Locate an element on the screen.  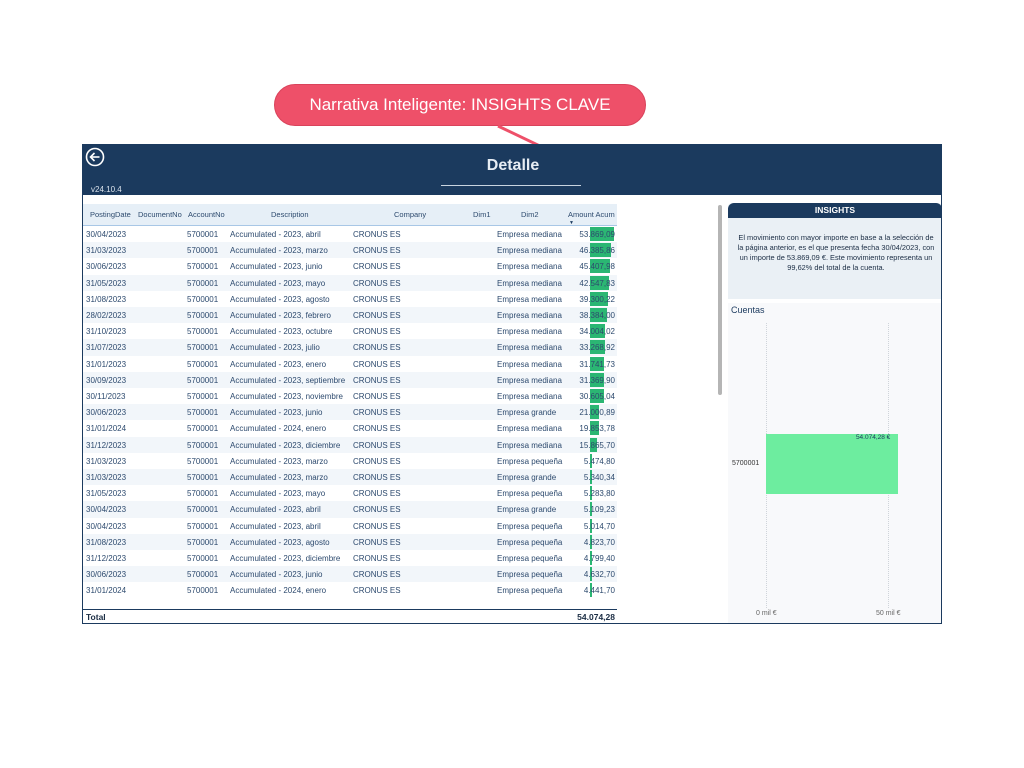
cell-amount-acum: 53.869,09 is located at coordinates (597, 234).